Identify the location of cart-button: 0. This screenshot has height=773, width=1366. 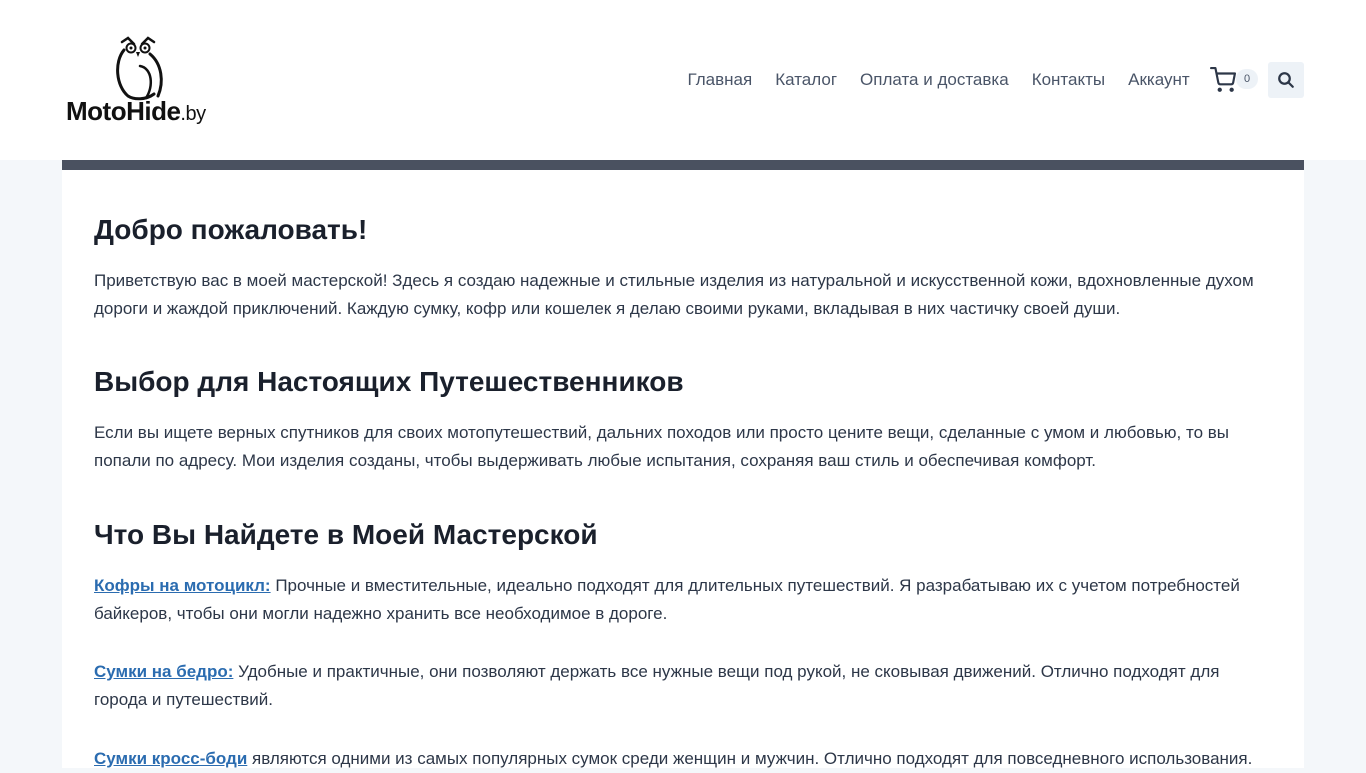
(1235, 80).